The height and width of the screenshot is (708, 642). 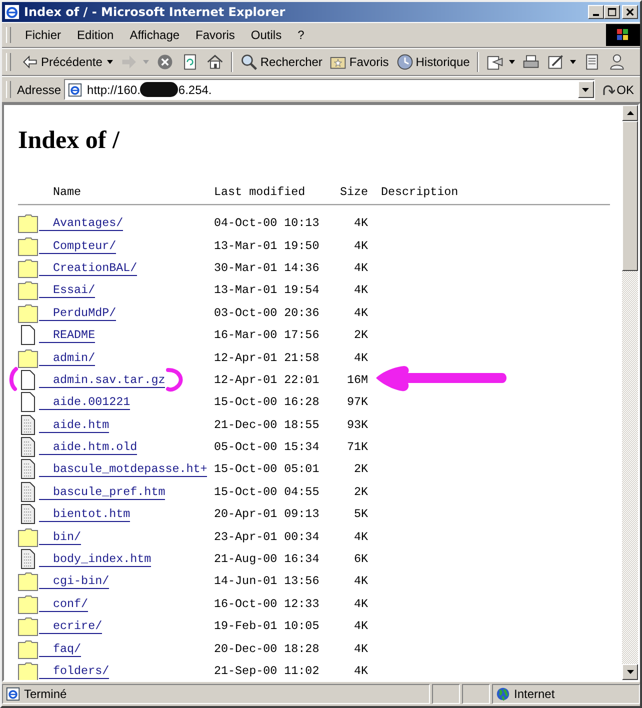 I want to click on file-link: PerduMdP/, so click(x=77, y=313).